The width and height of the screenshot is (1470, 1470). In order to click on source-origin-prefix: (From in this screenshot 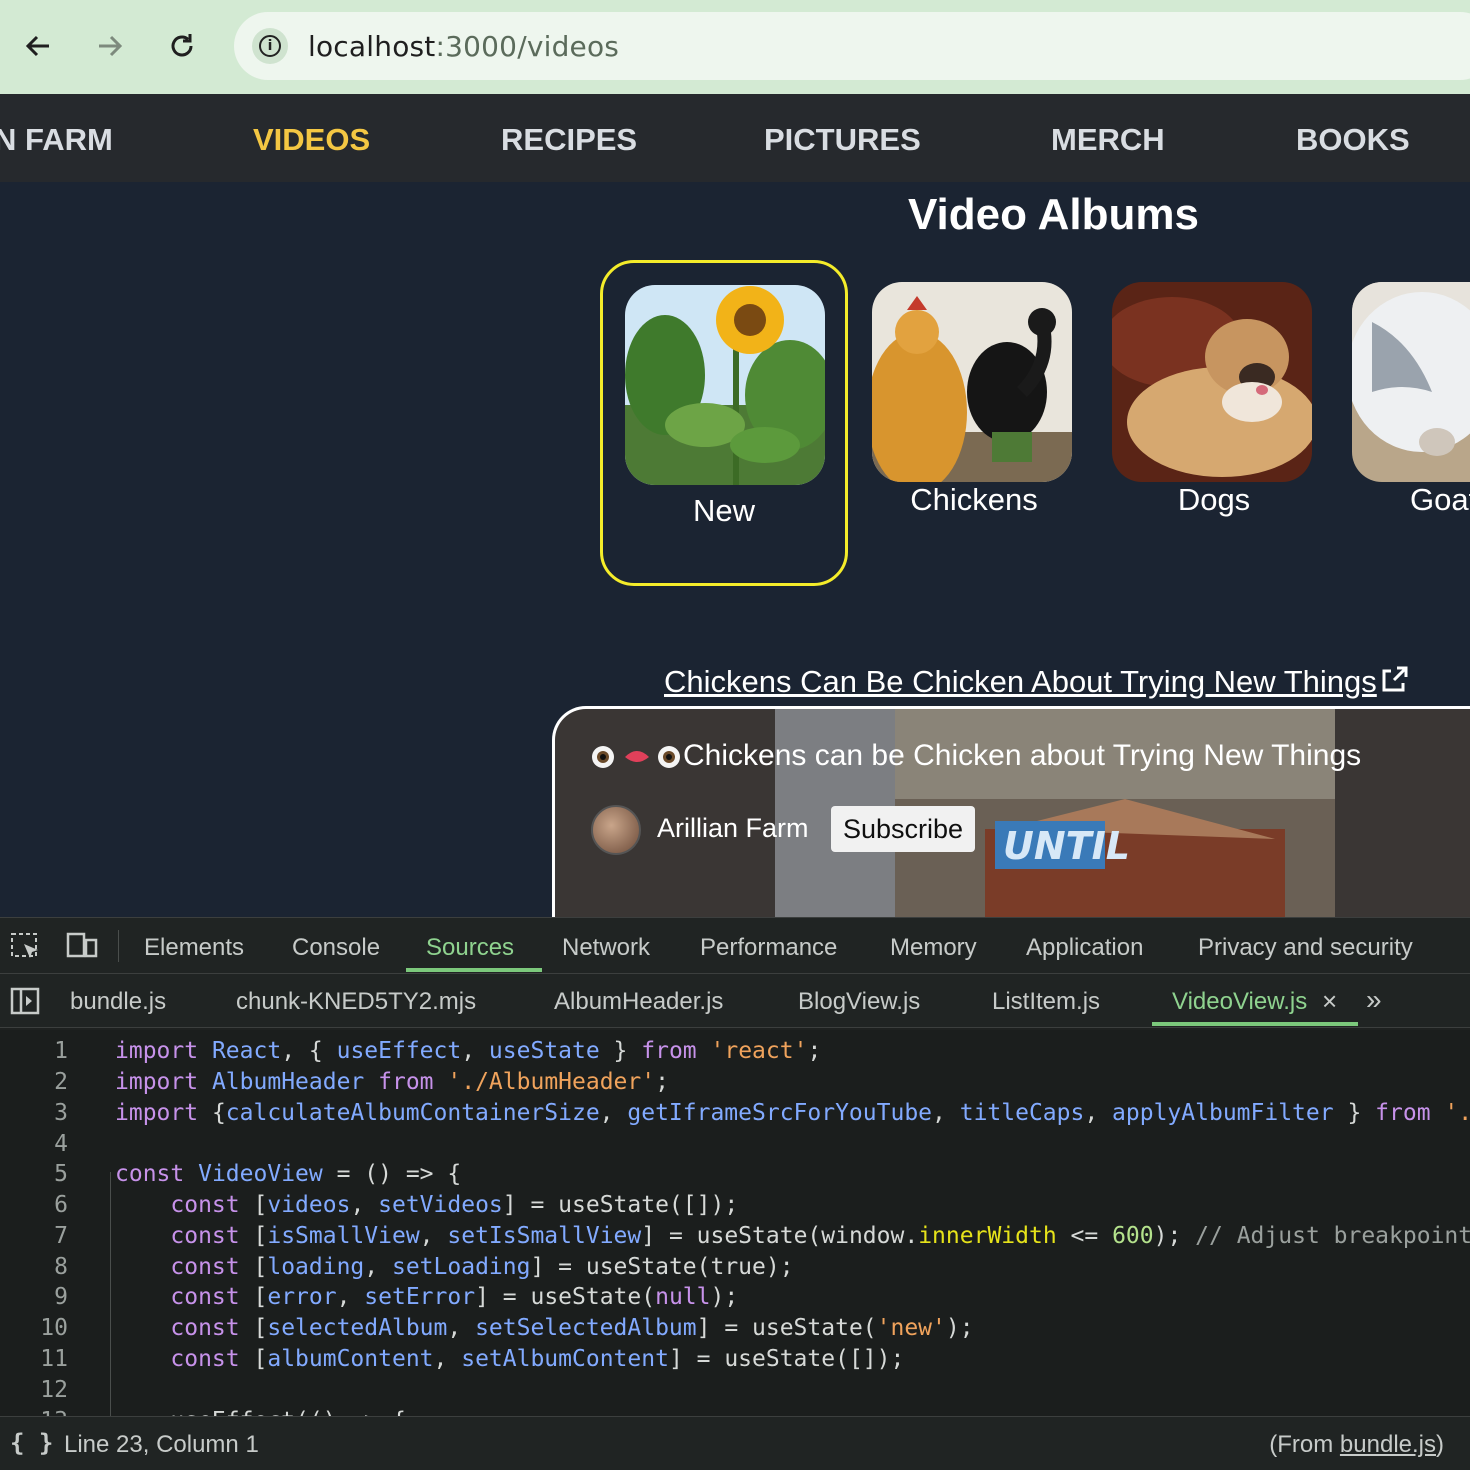, I will do `click(1304, 1444)`.